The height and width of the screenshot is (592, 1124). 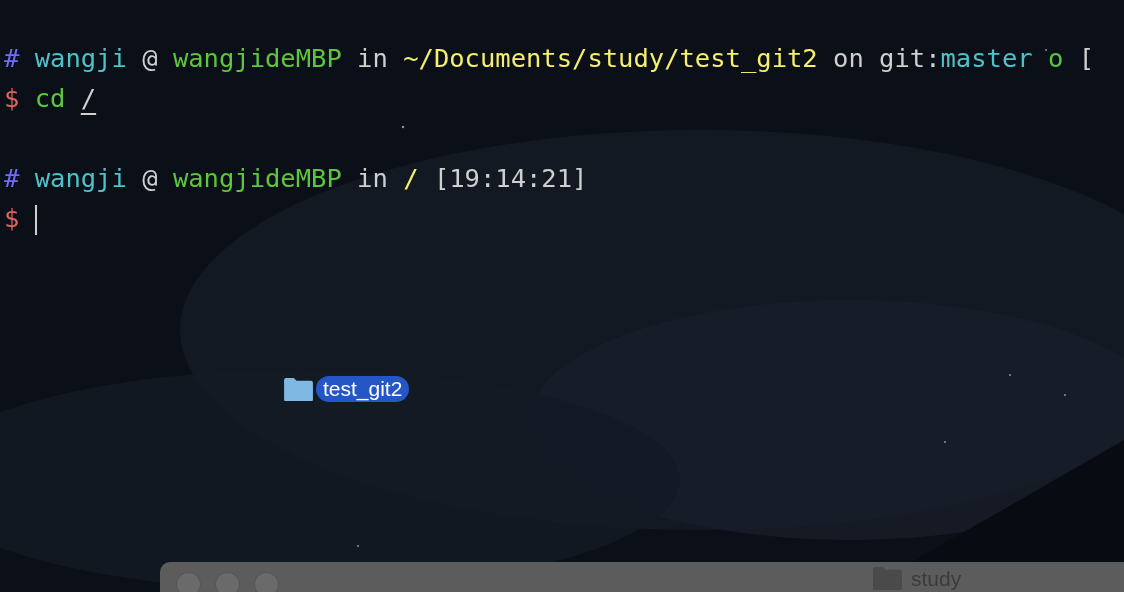 I want to click on terminal-text: o, so click(x=1056, y=58).